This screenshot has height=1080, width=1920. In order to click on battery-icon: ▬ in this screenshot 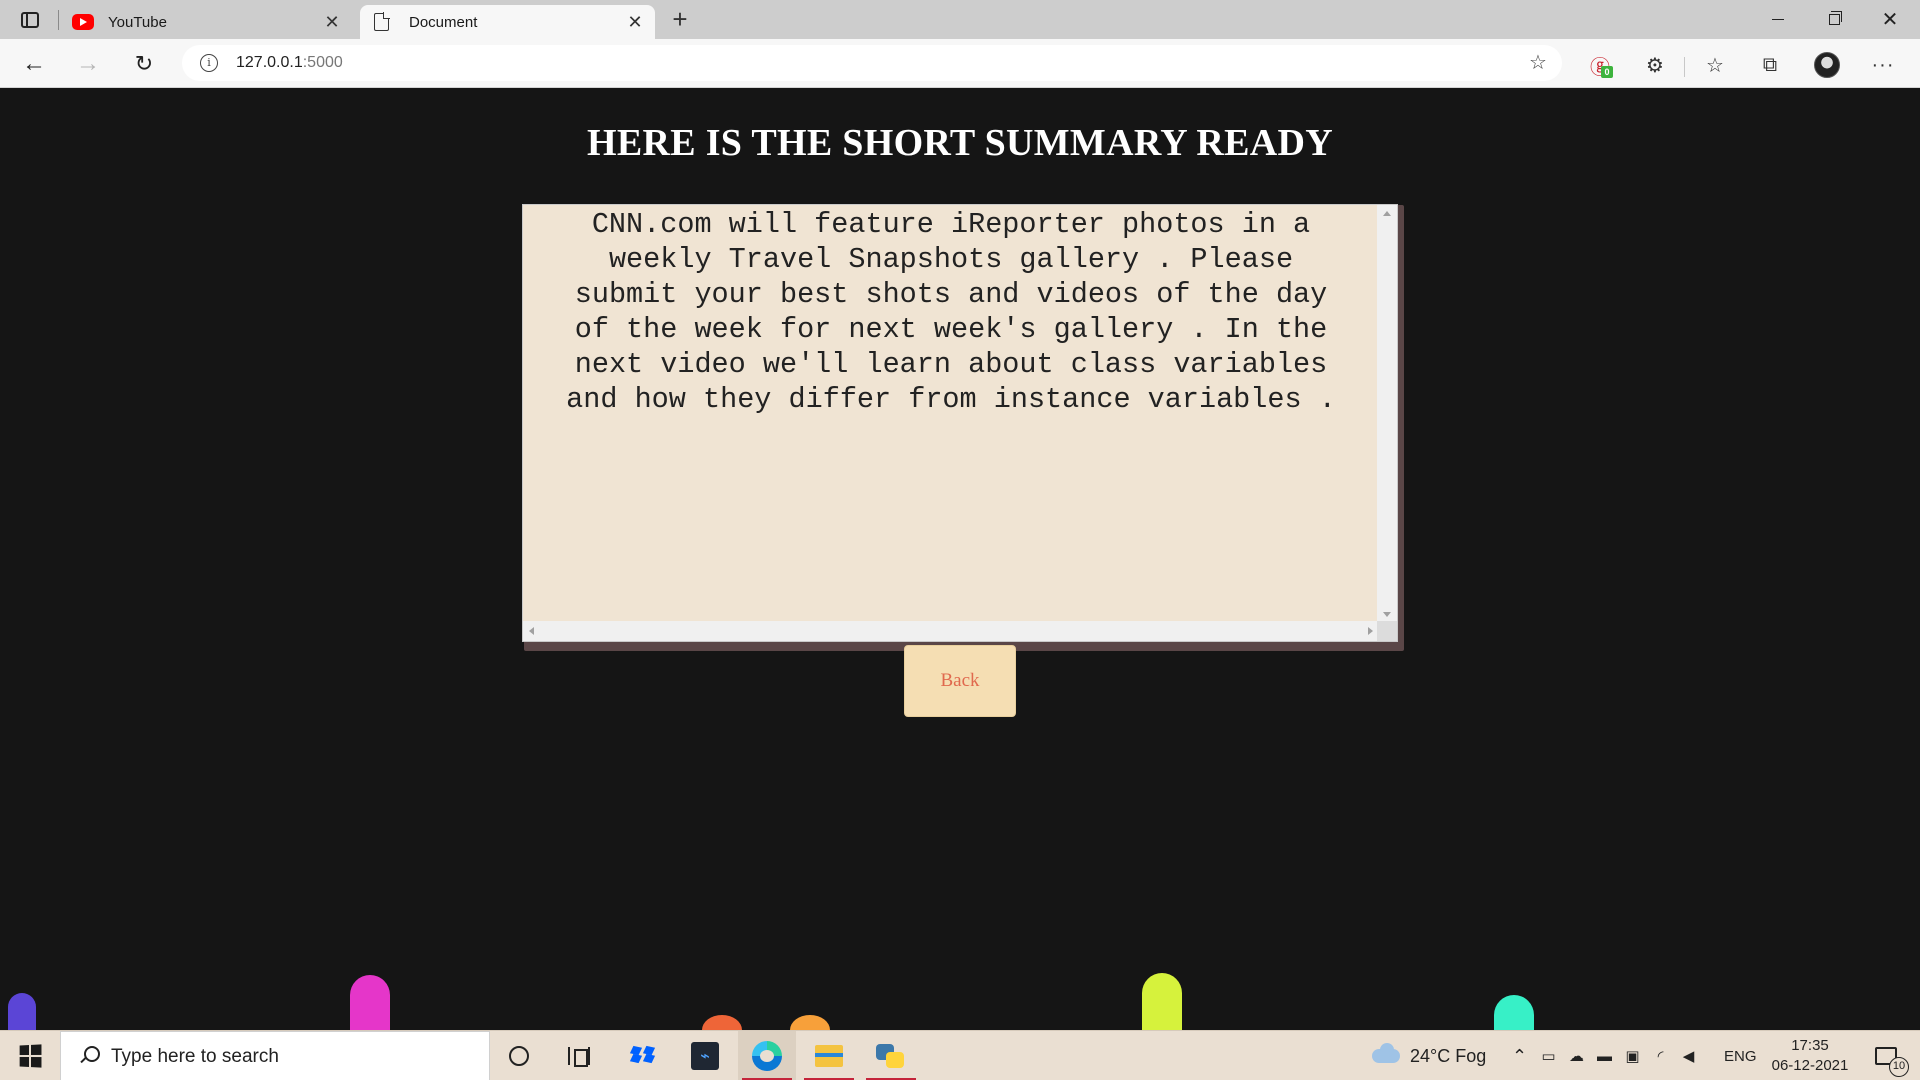, I will do `click(1604, 1056)`.